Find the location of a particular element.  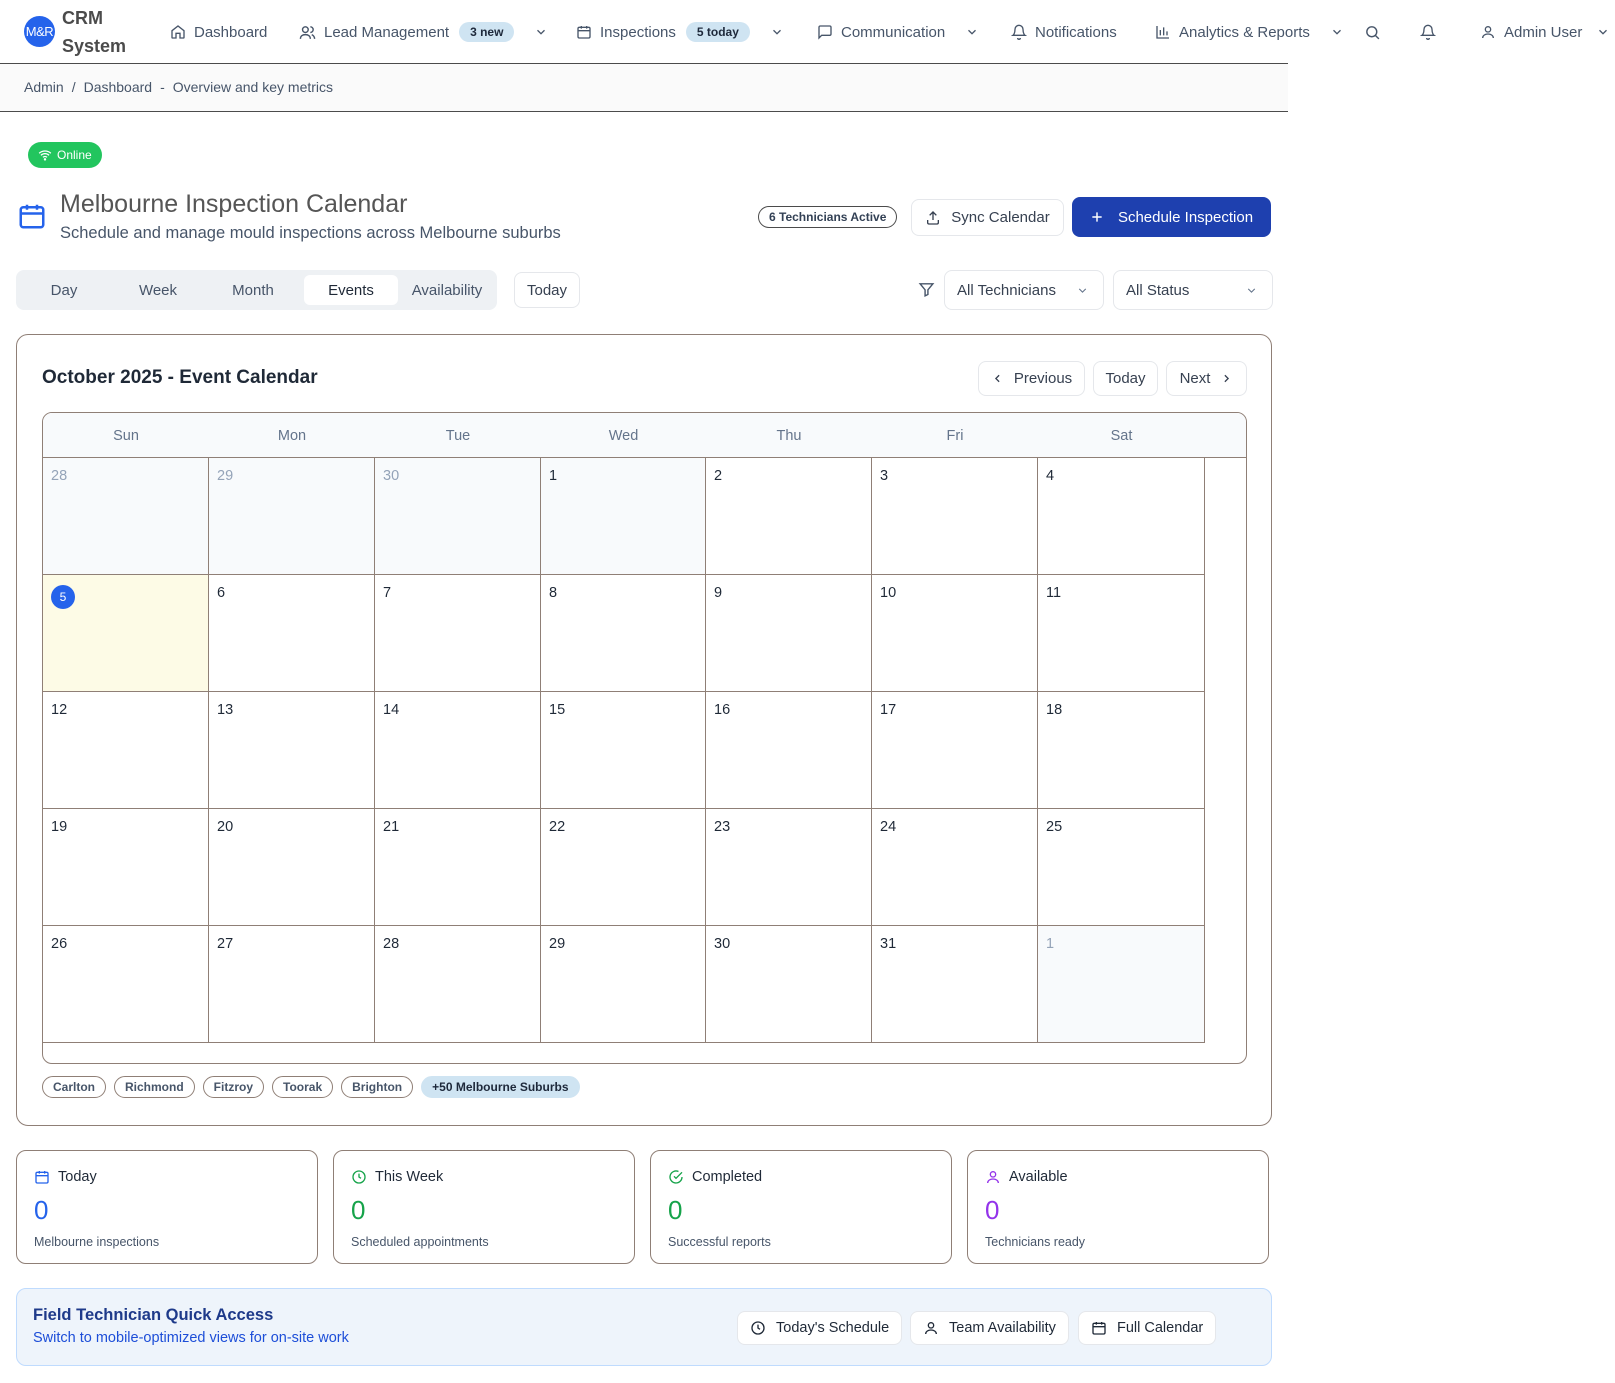

today-button: Today is located at coordinates (1125, 378).